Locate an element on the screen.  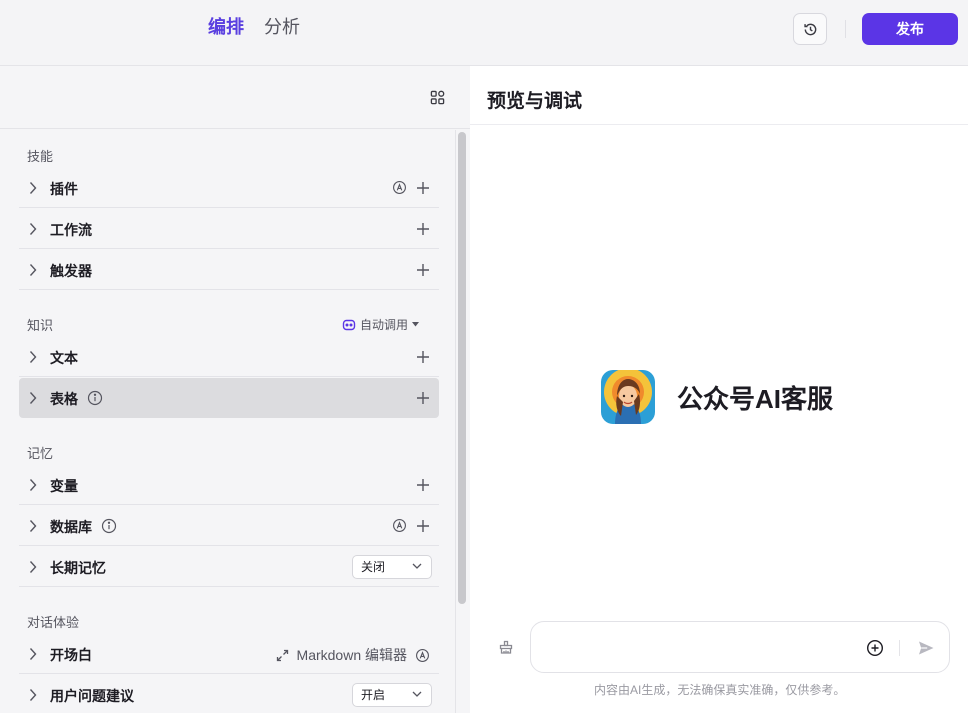
tab-arrange: 编排 is located at coordinates (226, 27).